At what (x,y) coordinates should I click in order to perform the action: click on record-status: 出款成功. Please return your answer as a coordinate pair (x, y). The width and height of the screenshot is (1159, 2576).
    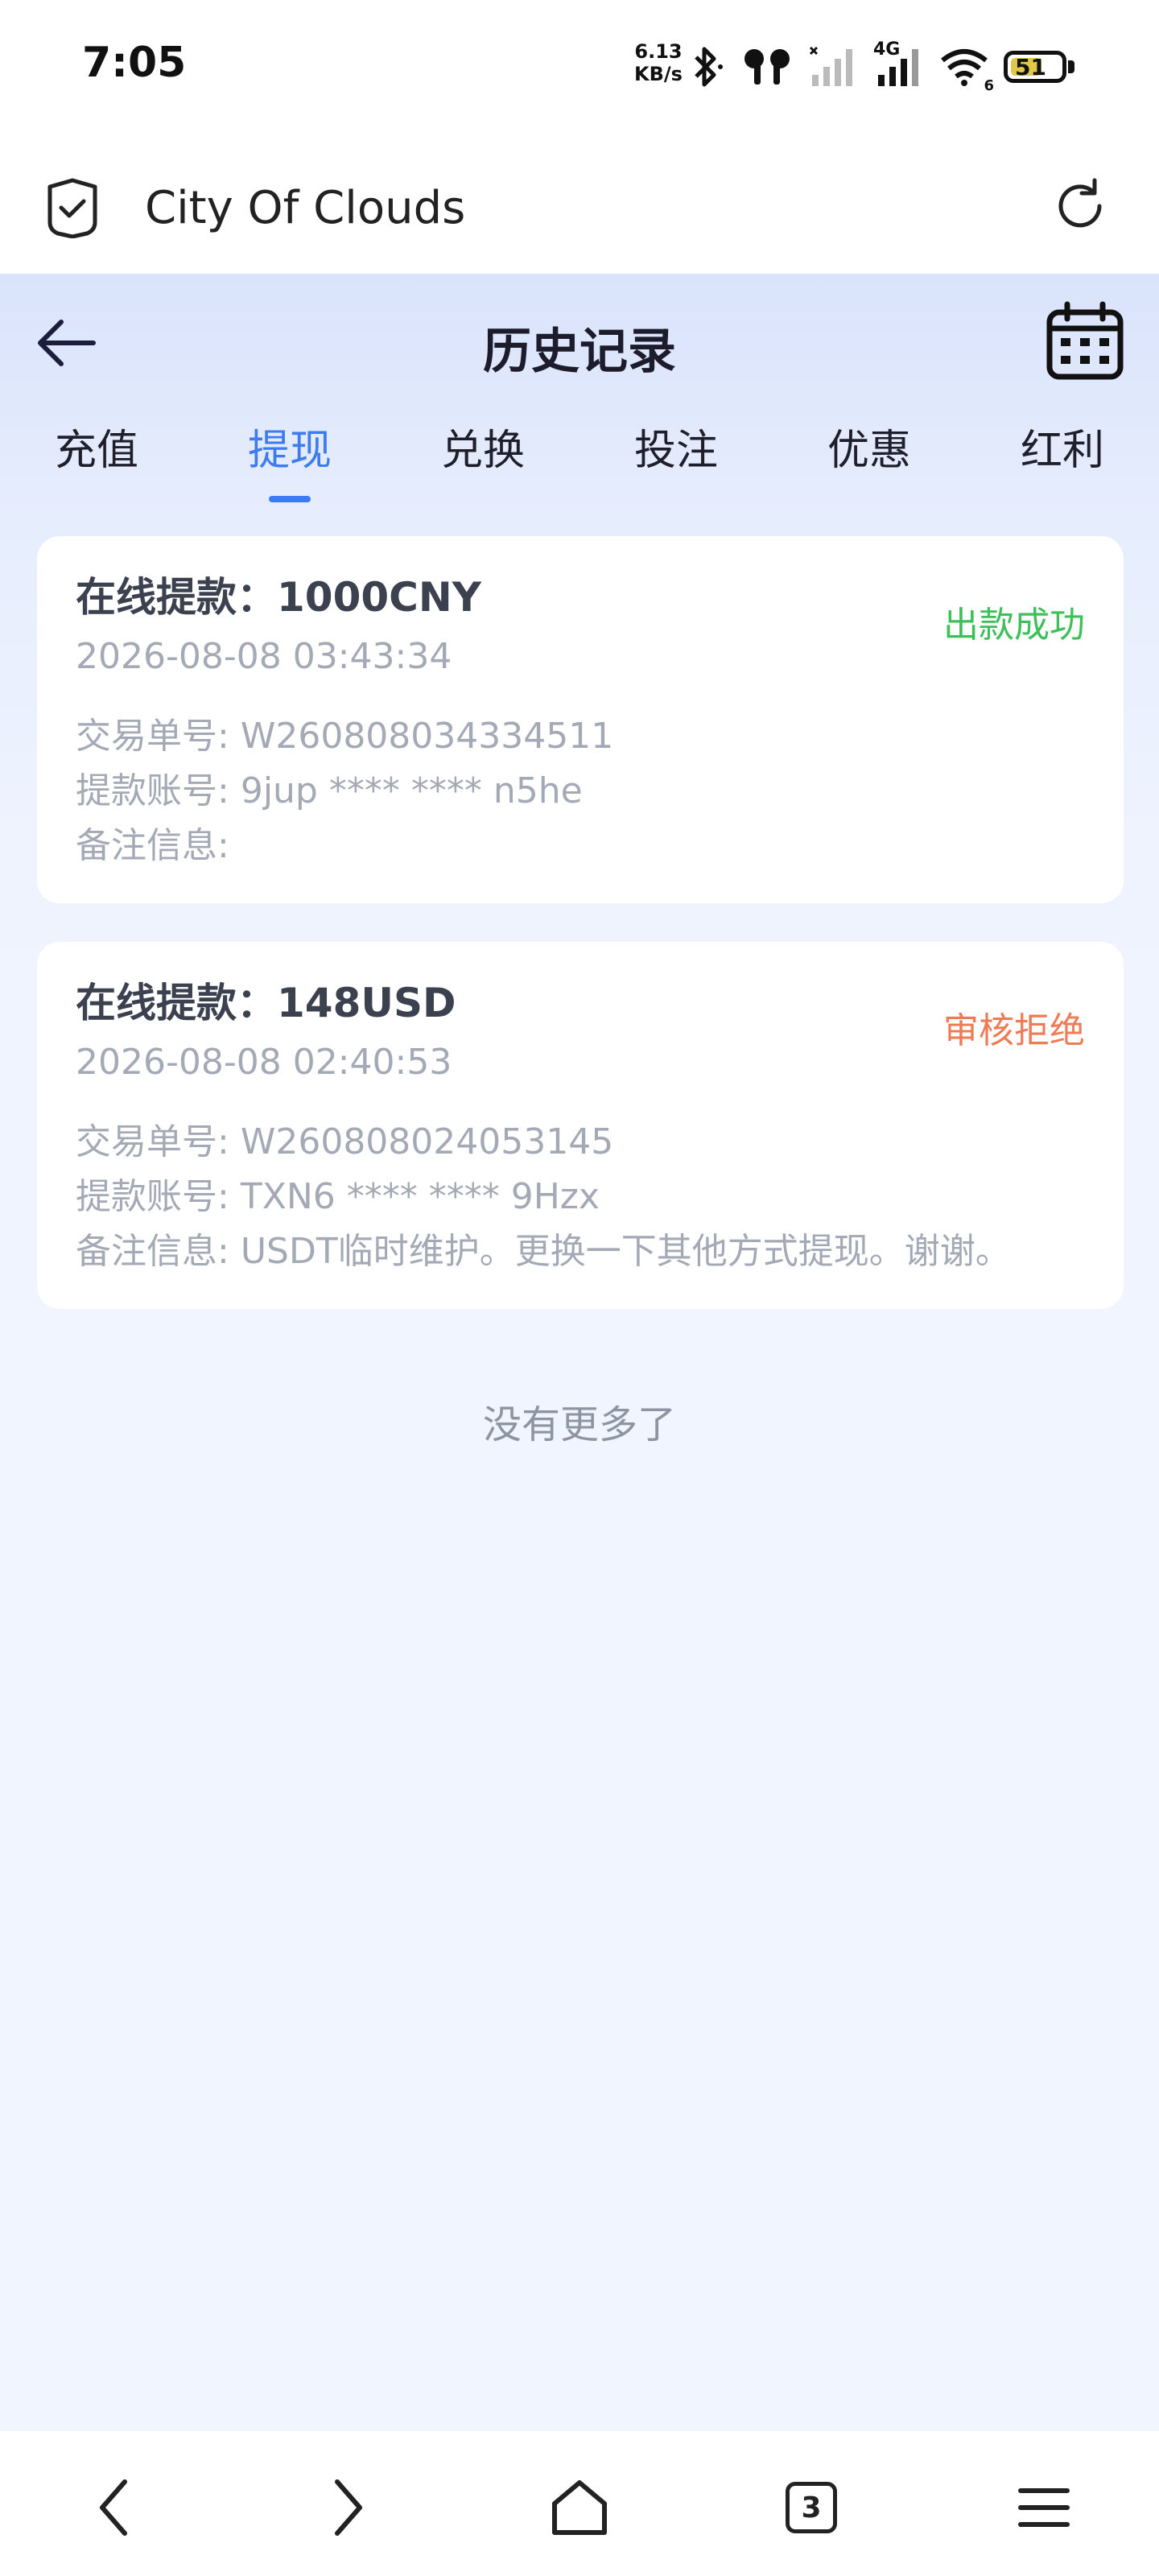
    Looking at the image, I should click on (1014, 625).